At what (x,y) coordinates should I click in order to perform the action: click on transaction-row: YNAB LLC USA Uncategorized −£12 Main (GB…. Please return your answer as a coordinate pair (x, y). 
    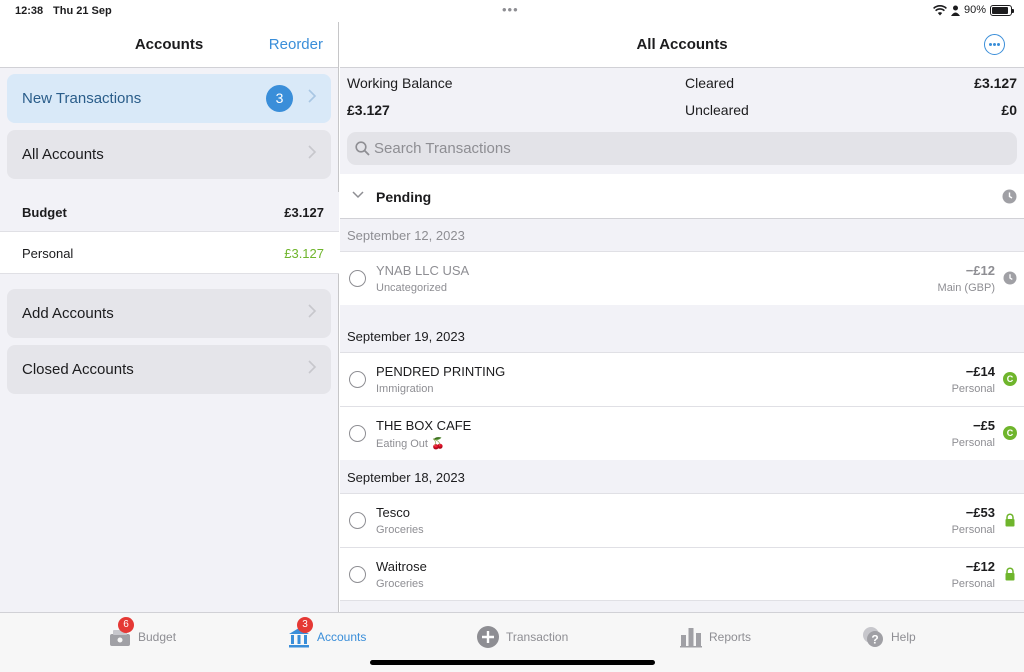
    Looking at the image, I should click on (682, 278).